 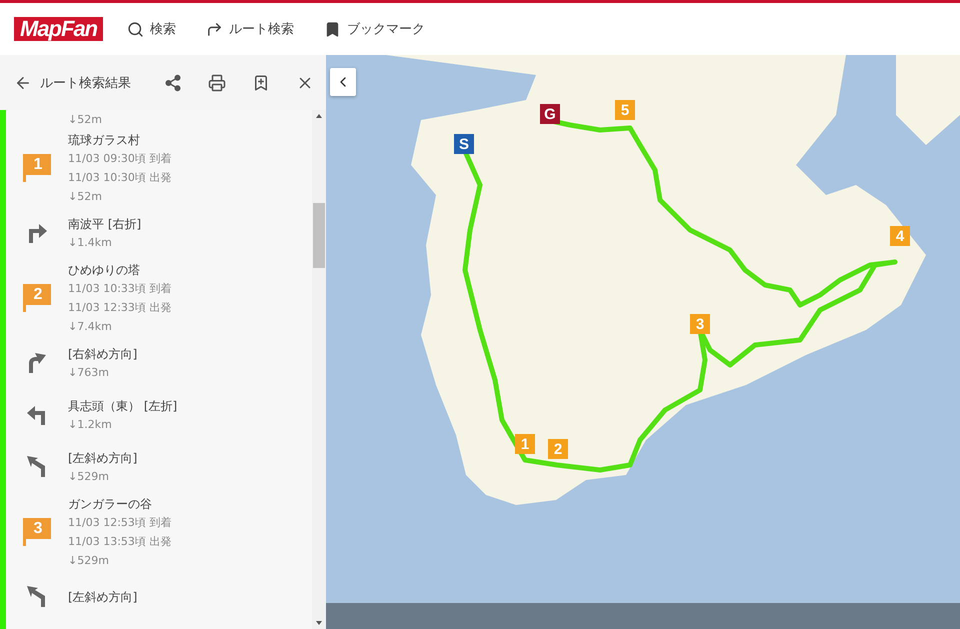 What do you see at coordinates (173, 83) in the screenshot?
I see `share-icon` at bounding box center [173, 83].